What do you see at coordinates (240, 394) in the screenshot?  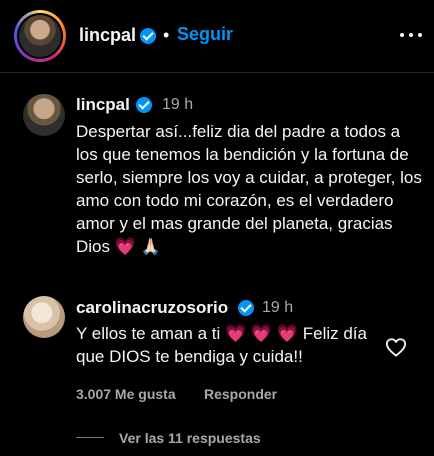 I see `reply-button: Responder` at bounding box center [240, 394].